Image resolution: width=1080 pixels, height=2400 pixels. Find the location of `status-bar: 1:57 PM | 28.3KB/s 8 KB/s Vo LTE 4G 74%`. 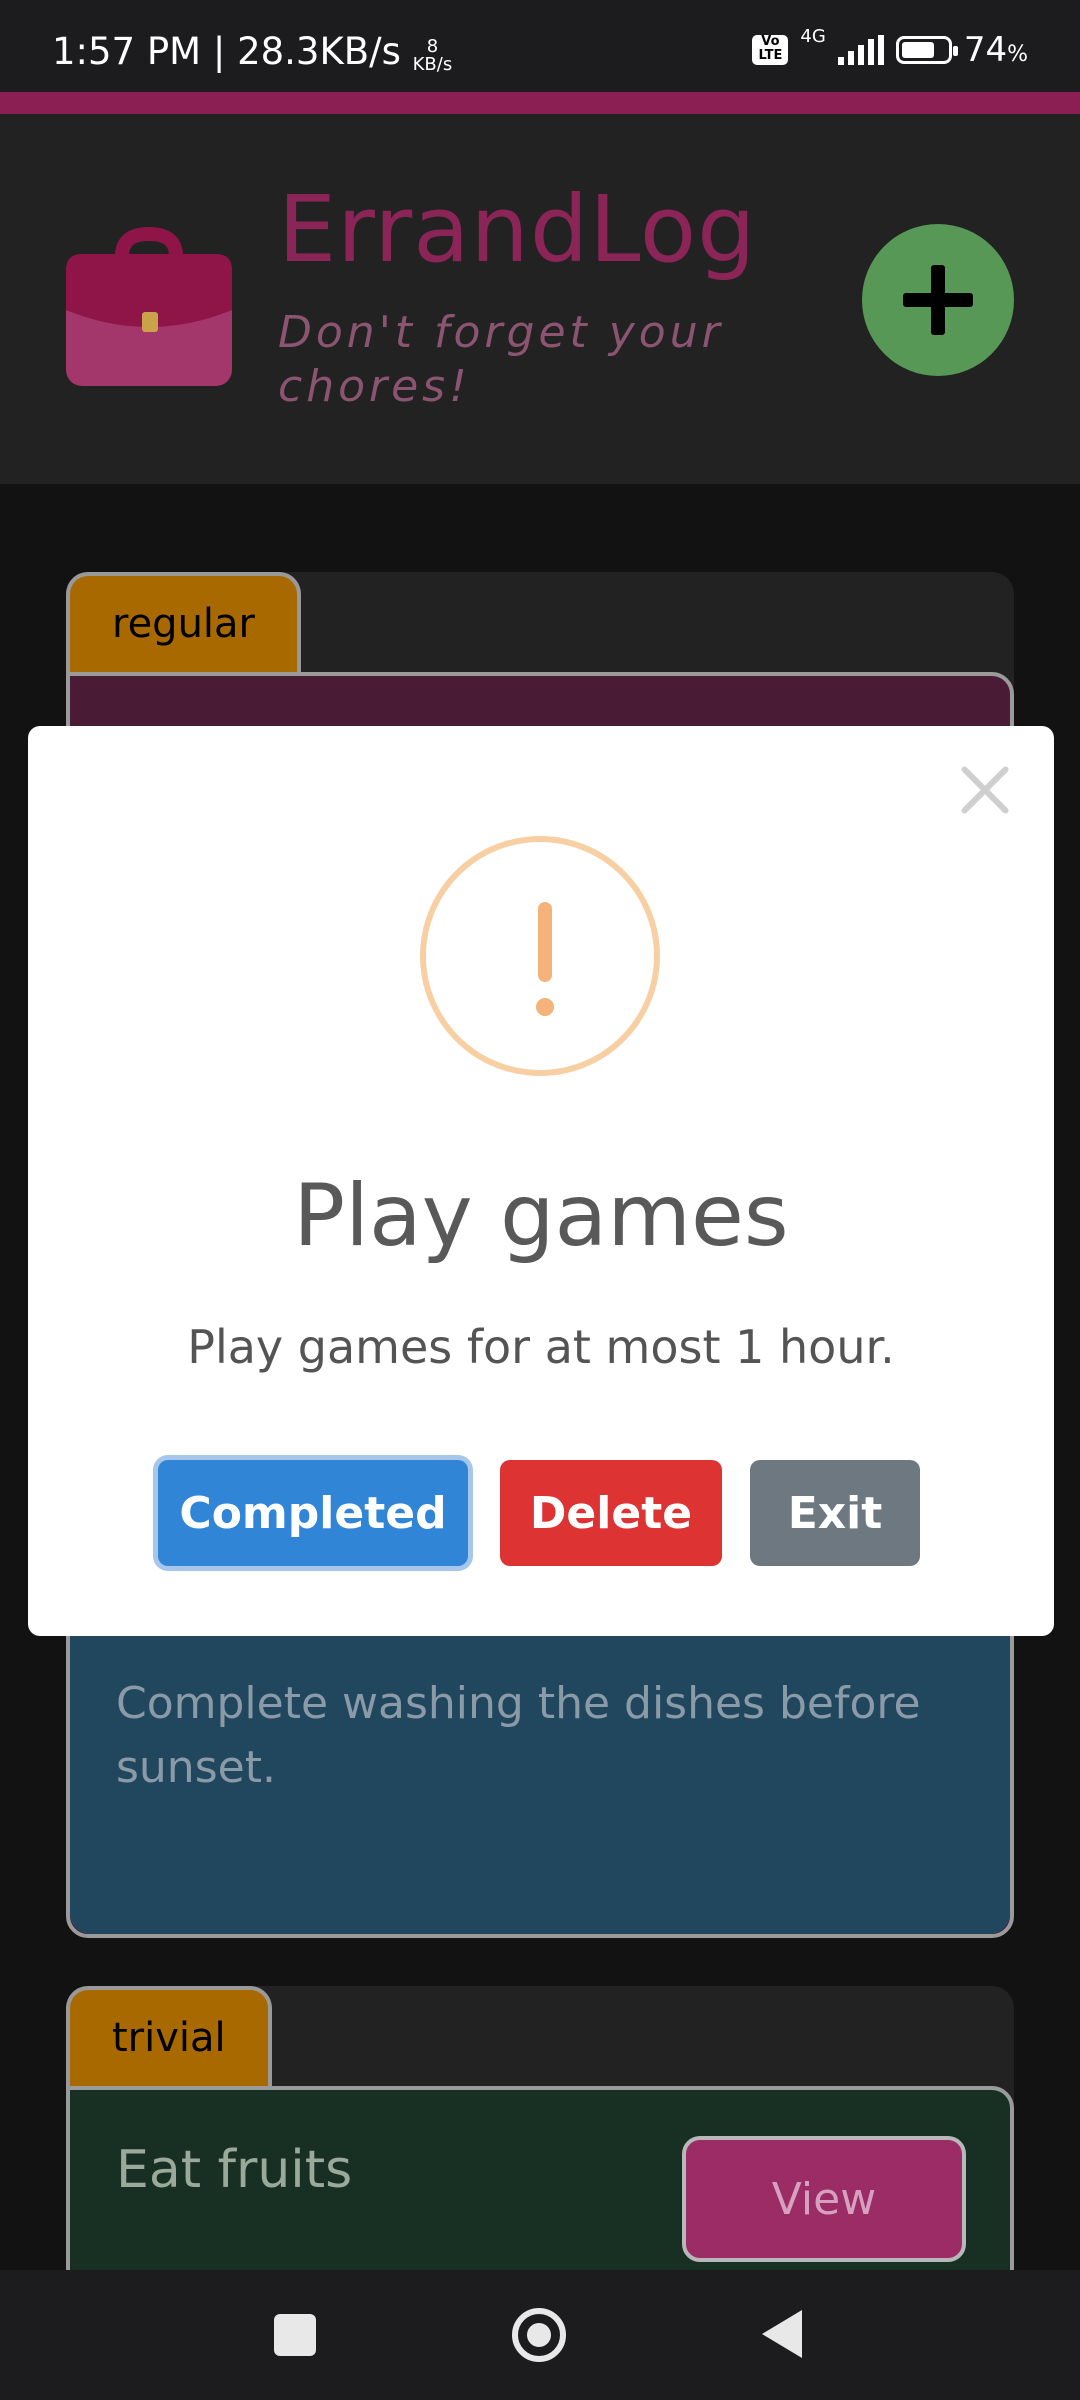

status-bar: 1:57 PM | 28.3KB/s 8 KB/s Vo LTE 4G 74% is located at coordinates (540, 46).